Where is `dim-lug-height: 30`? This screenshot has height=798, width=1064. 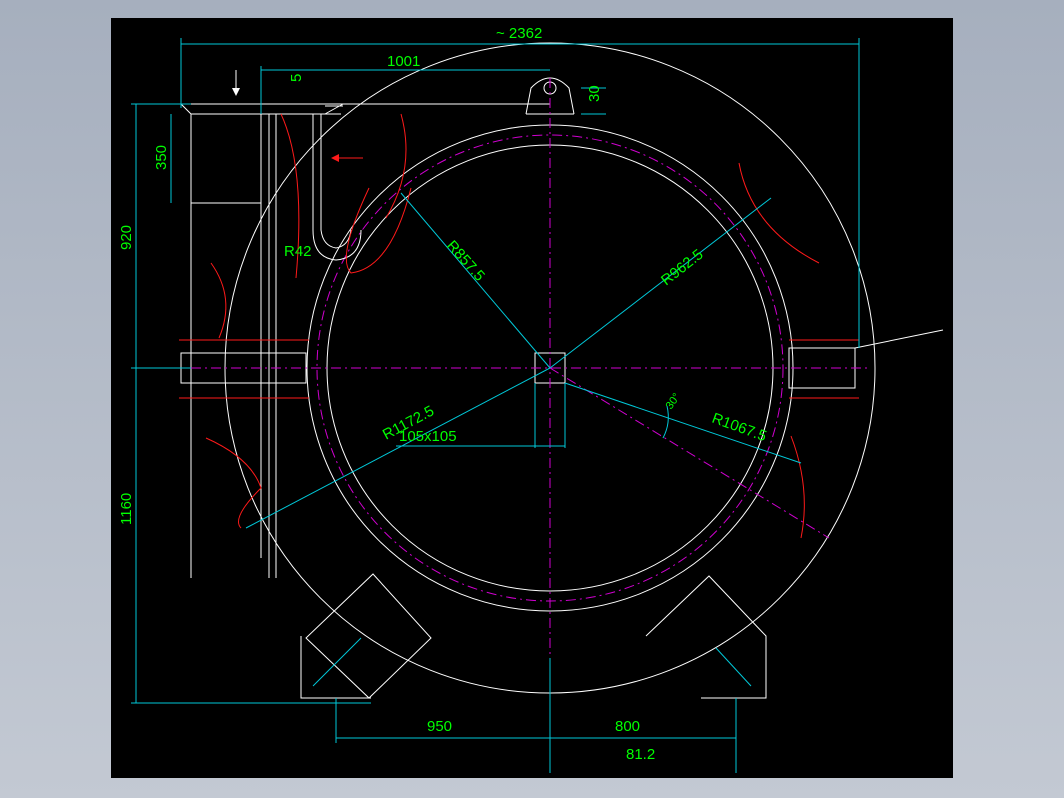
dim-lug-height: 30 is located at coordinates (594, 93).